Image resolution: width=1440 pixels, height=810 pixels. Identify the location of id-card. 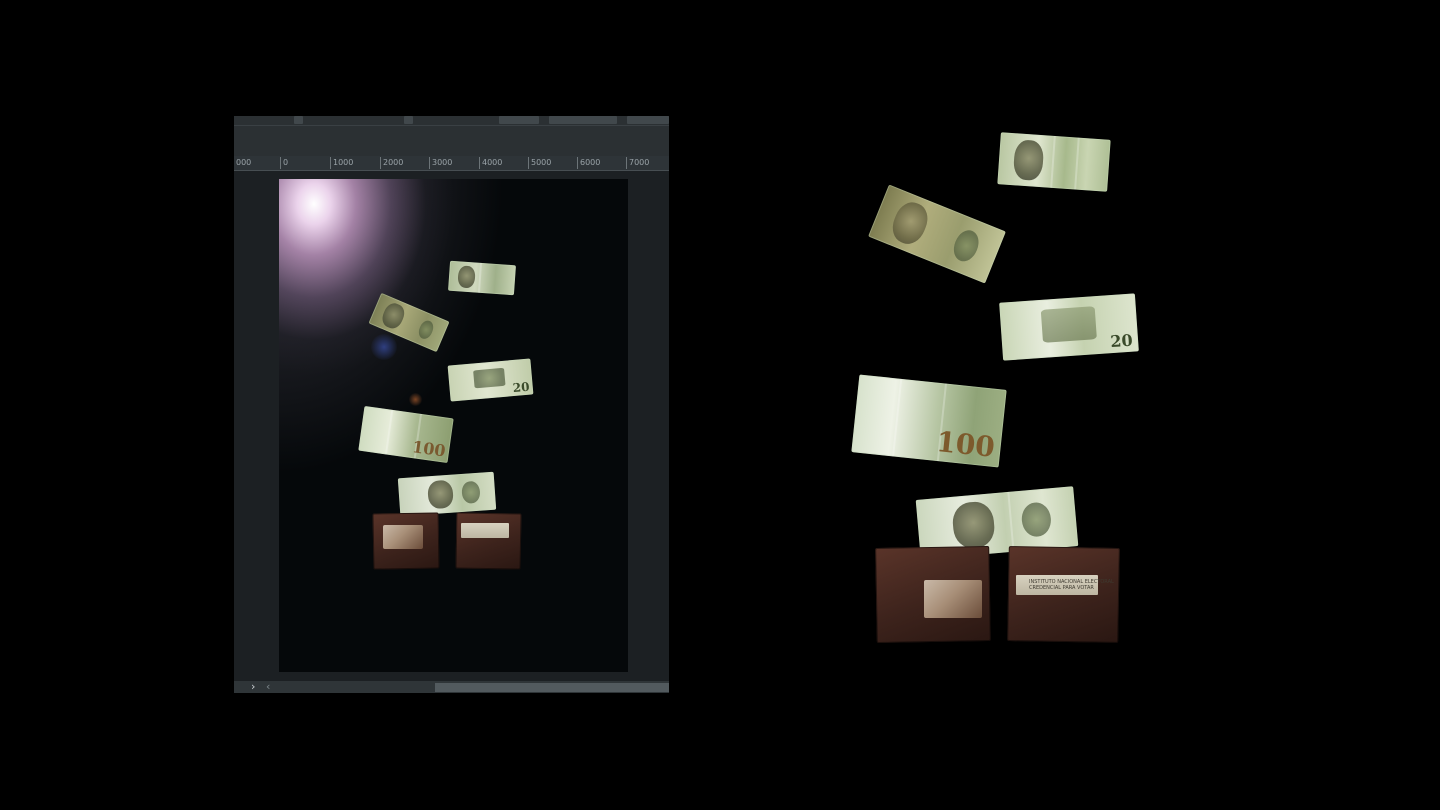
(485, 530).